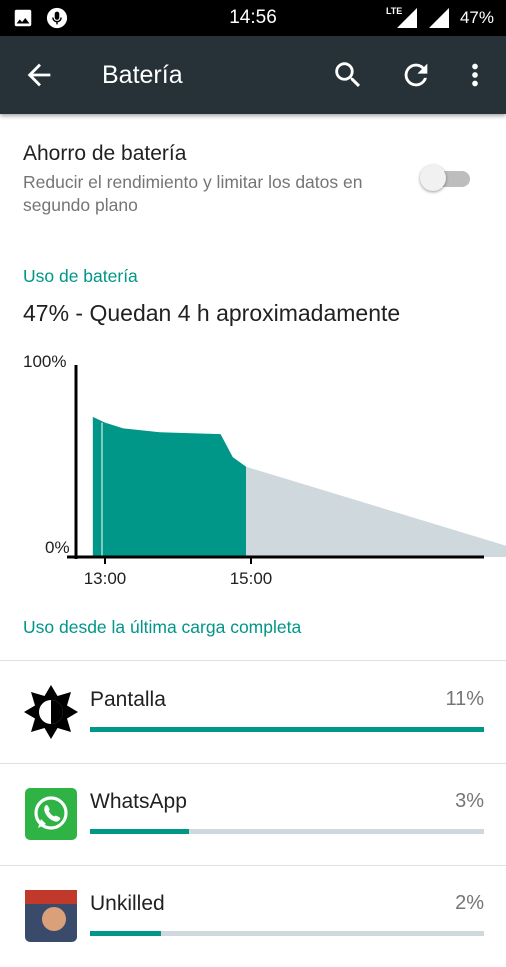  Describe the element at coordinates (464, 699) in the screenshot. I see `app-percent: 11%` at that location.